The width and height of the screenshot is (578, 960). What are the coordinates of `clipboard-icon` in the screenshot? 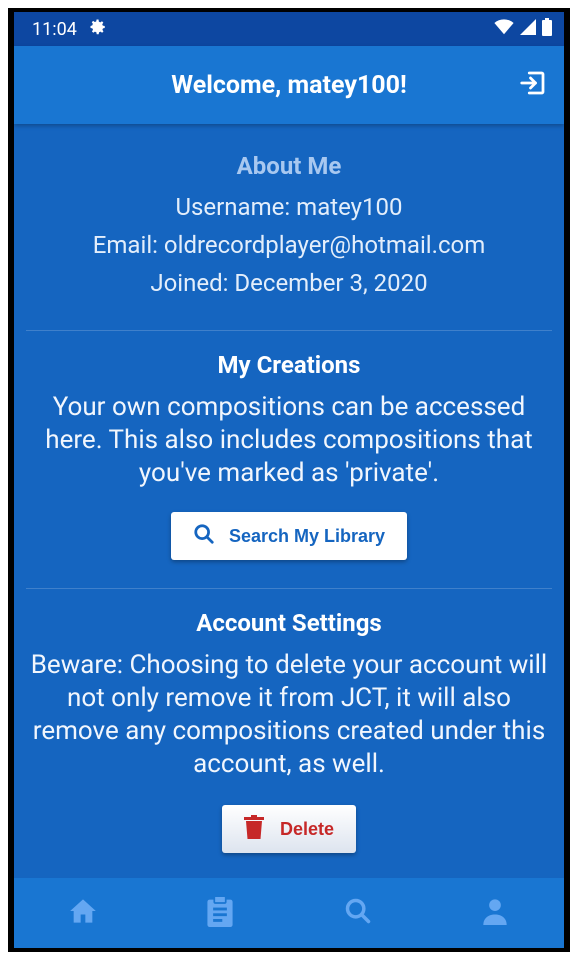 It's located at (220, 913).